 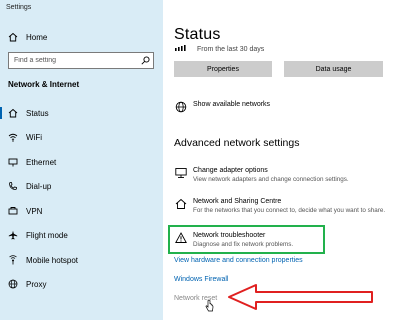 I want to click on sidebar-item-label: VPN, so click(x=34, y=211).